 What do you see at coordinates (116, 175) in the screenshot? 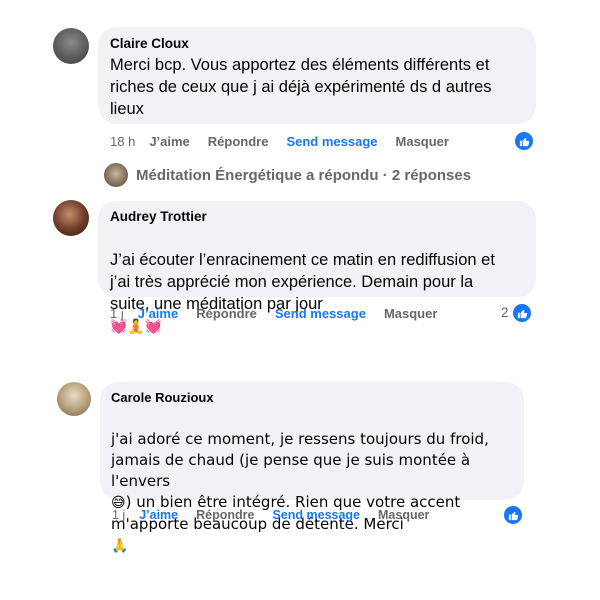
I see `page-avatar` at bounding box center [116, 175].